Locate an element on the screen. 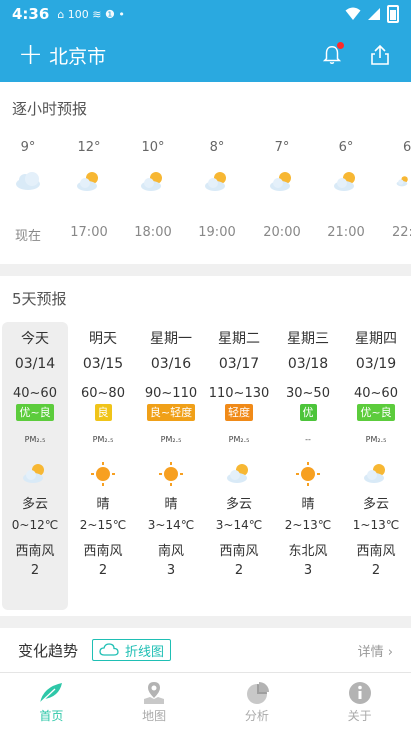 Image resolution: width=411 pixels, height=732 pixels. city-title: 北京市 is located at coordinates (77, 55).